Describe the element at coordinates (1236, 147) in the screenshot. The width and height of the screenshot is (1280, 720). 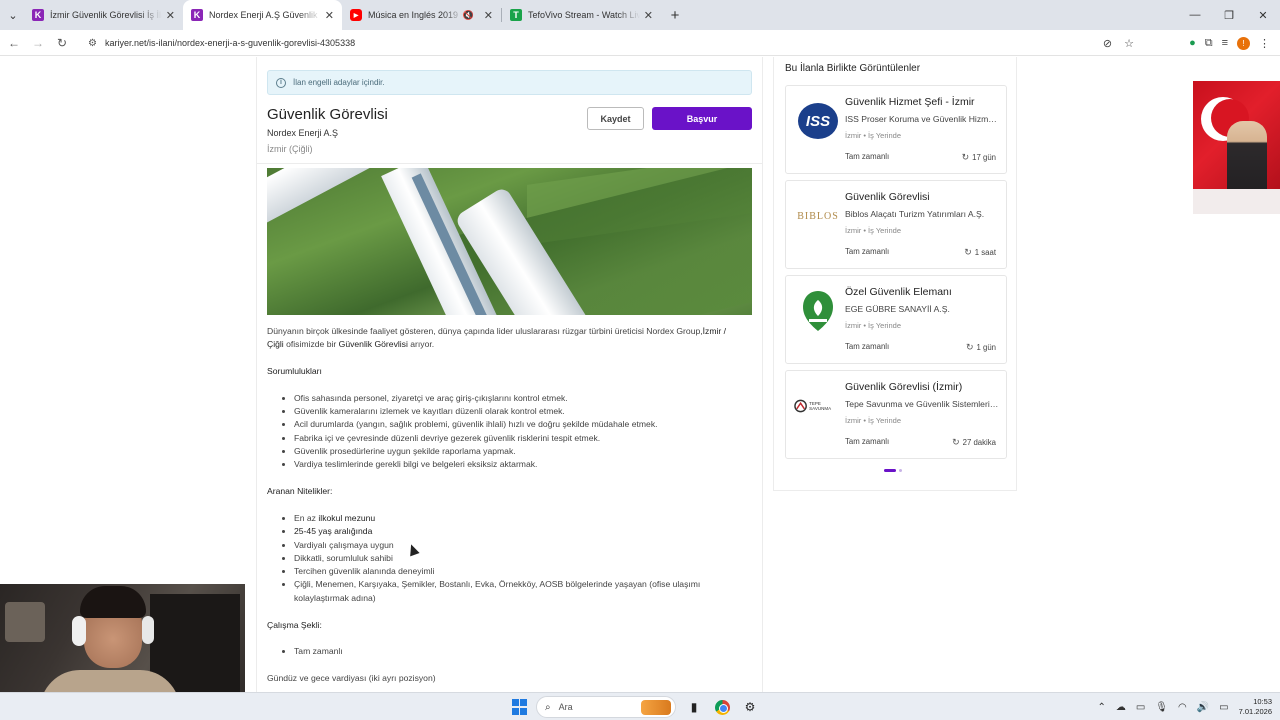
I see `advertisement-image` at that location.